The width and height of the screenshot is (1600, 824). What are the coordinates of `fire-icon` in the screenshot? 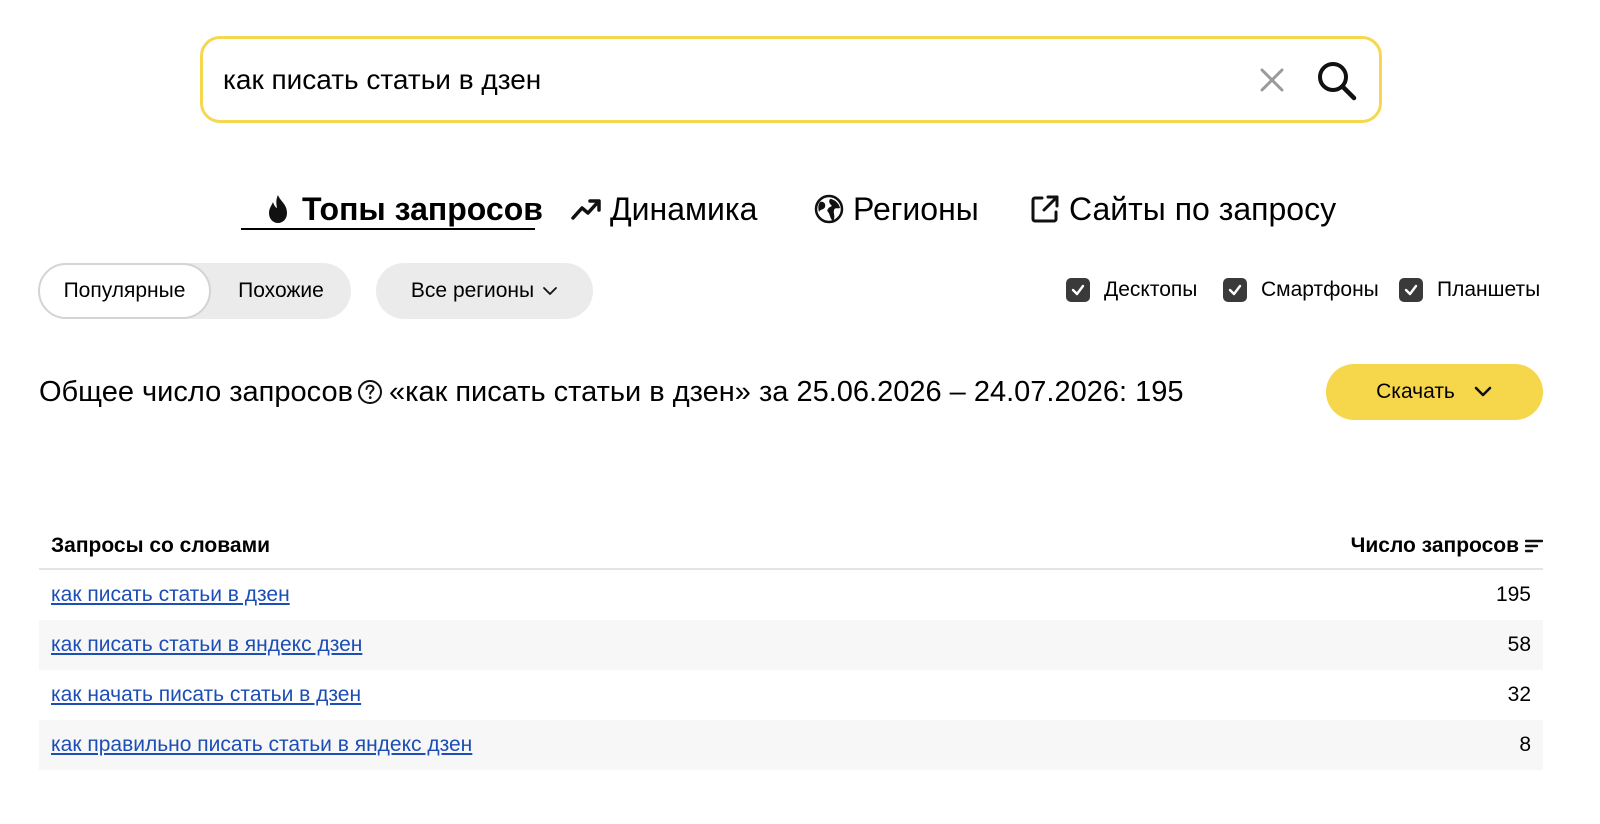 It's located at (278, 209).